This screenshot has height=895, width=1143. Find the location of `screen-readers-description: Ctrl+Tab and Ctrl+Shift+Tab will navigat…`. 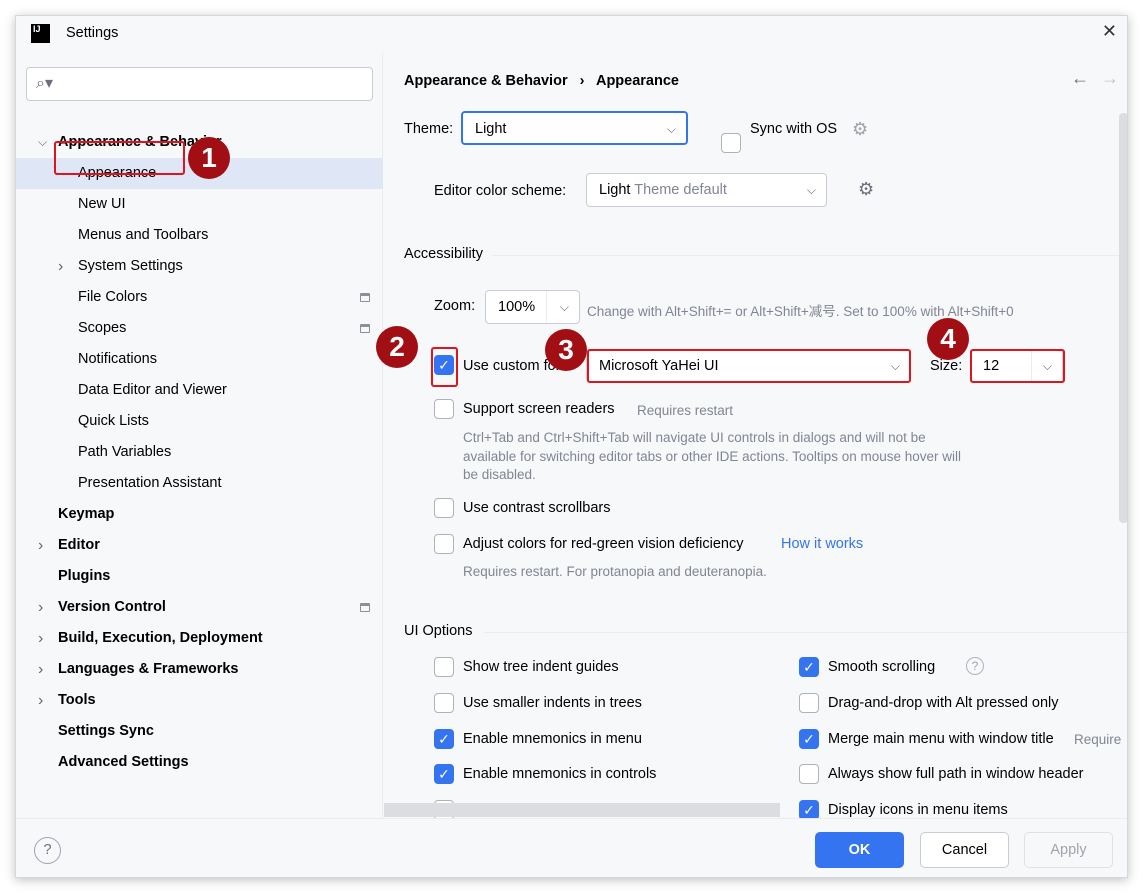

screen-readers-description: Ctrl+Tab and Ctrl+Shift+Tab will navigat… is located at coordinates (712, 456).